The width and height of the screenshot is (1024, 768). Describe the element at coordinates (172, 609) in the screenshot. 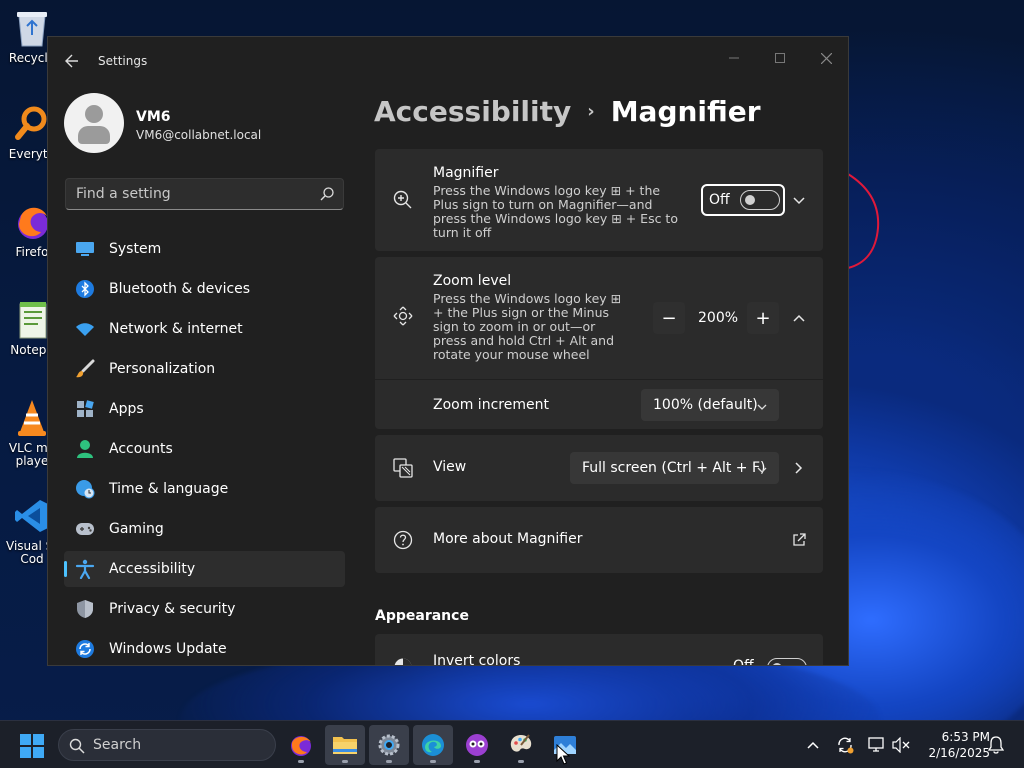

I see `sidebar-item-label: Privacy & security` at that location.